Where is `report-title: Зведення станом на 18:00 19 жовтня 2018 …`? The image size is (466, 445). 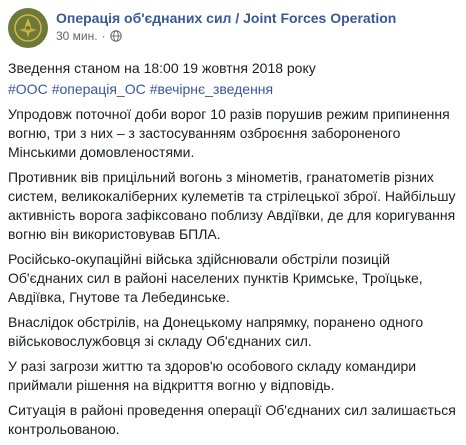 report-title: Зведення станом на 18:00 19 жовтня 2018 … is located at coordinates (162, 68).